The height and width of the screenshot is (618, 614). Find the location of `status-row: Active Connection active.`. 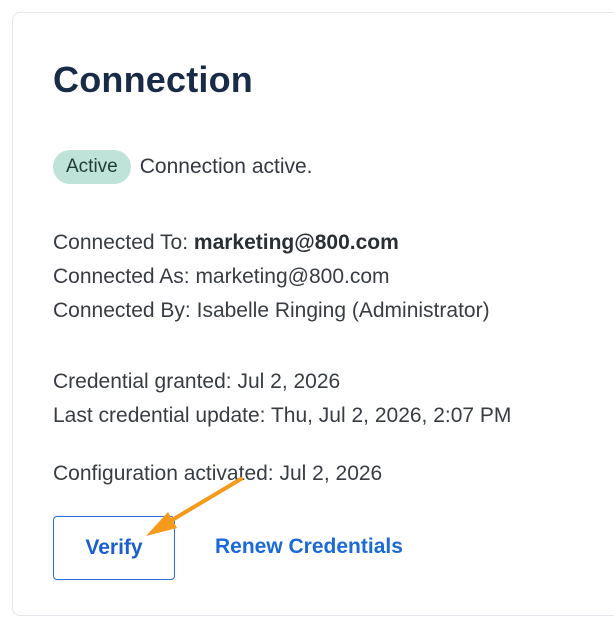

status-row: Active Connection active. is located at coordinates (183, 167).